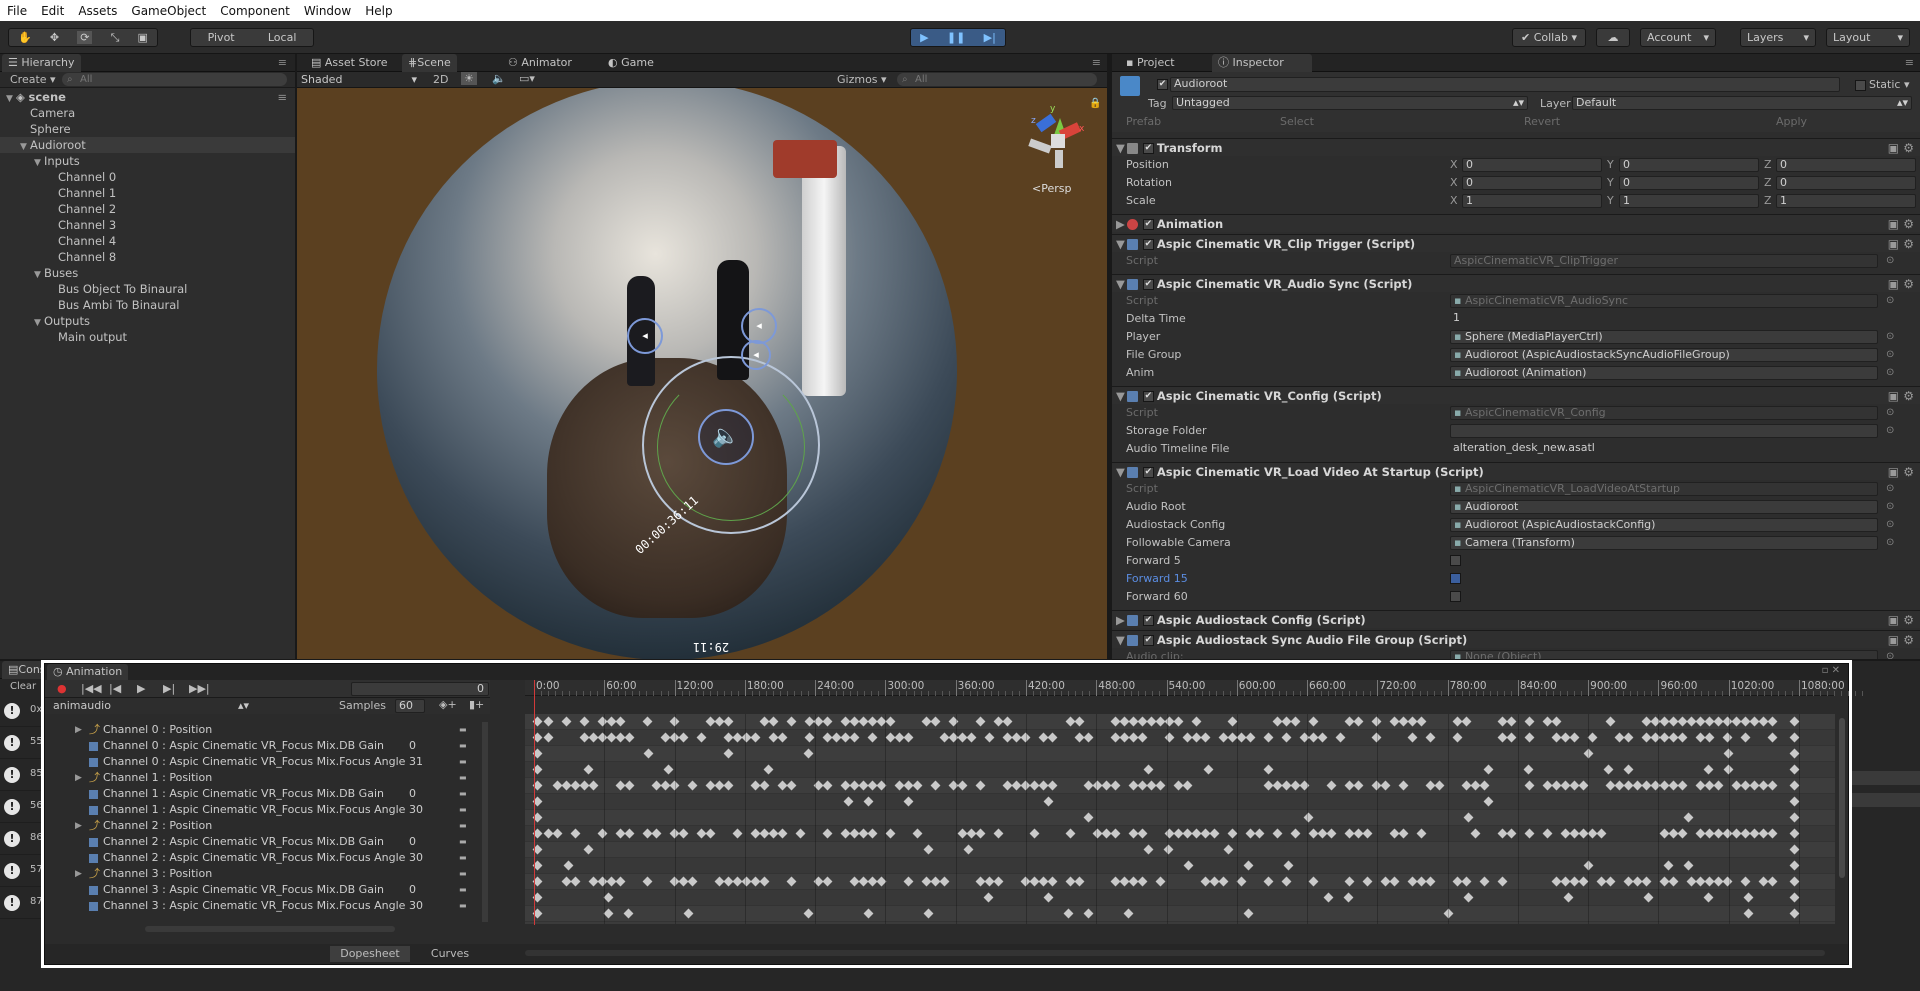 The image size is (1920, 991). I want to click on tab-animation: ◷ Animation, so click(88, 672).